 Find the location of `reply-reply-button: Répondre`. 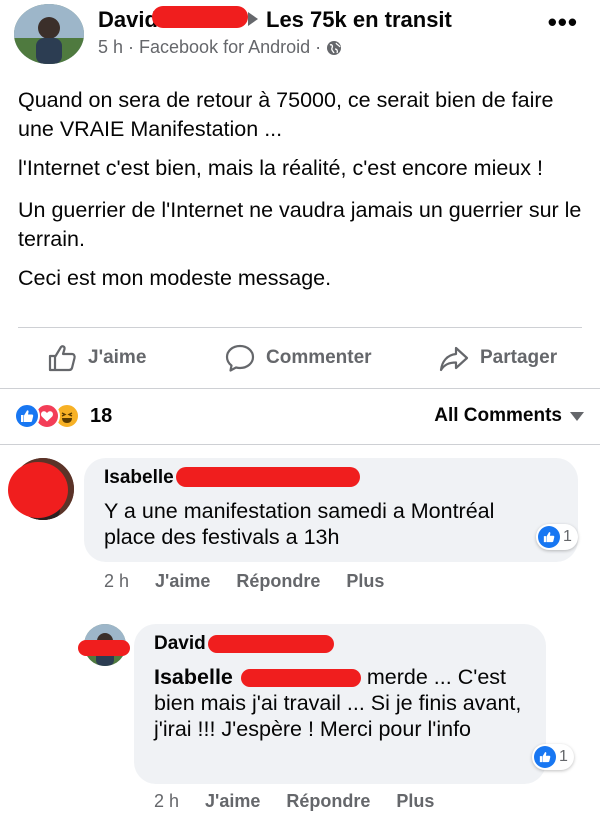

reply-reply-button: Répondre is located at coordinates (328, 801).